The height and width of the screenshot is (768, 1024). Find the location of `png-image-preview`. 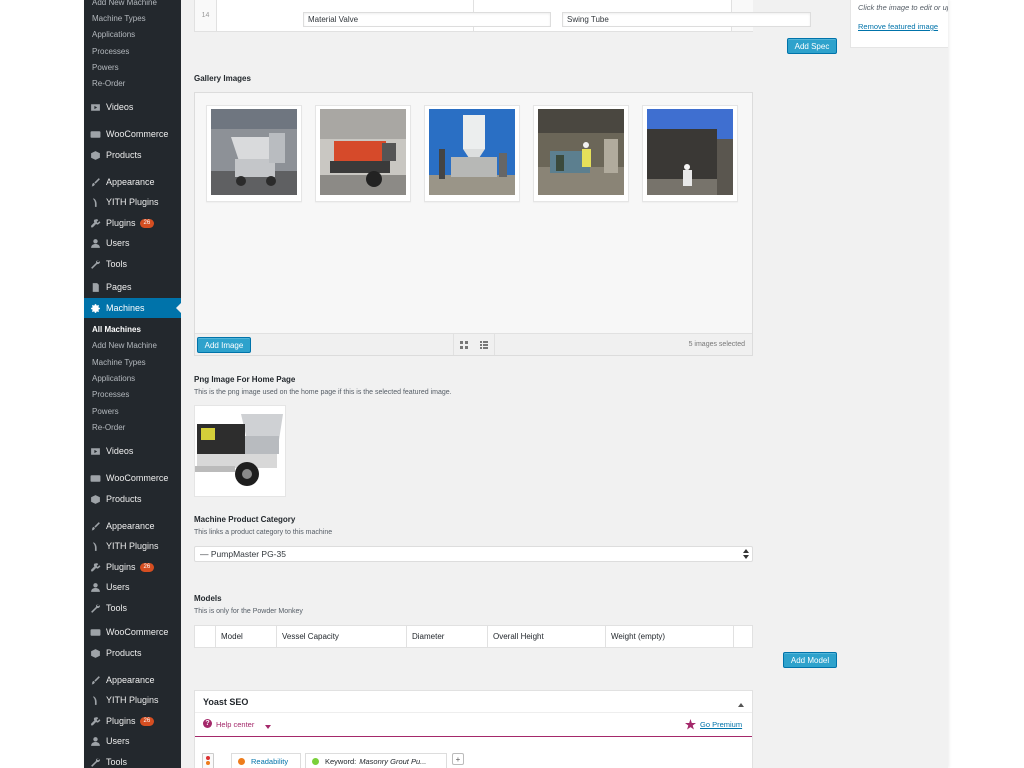

png-image-preview is located at coordinates (240, 451).